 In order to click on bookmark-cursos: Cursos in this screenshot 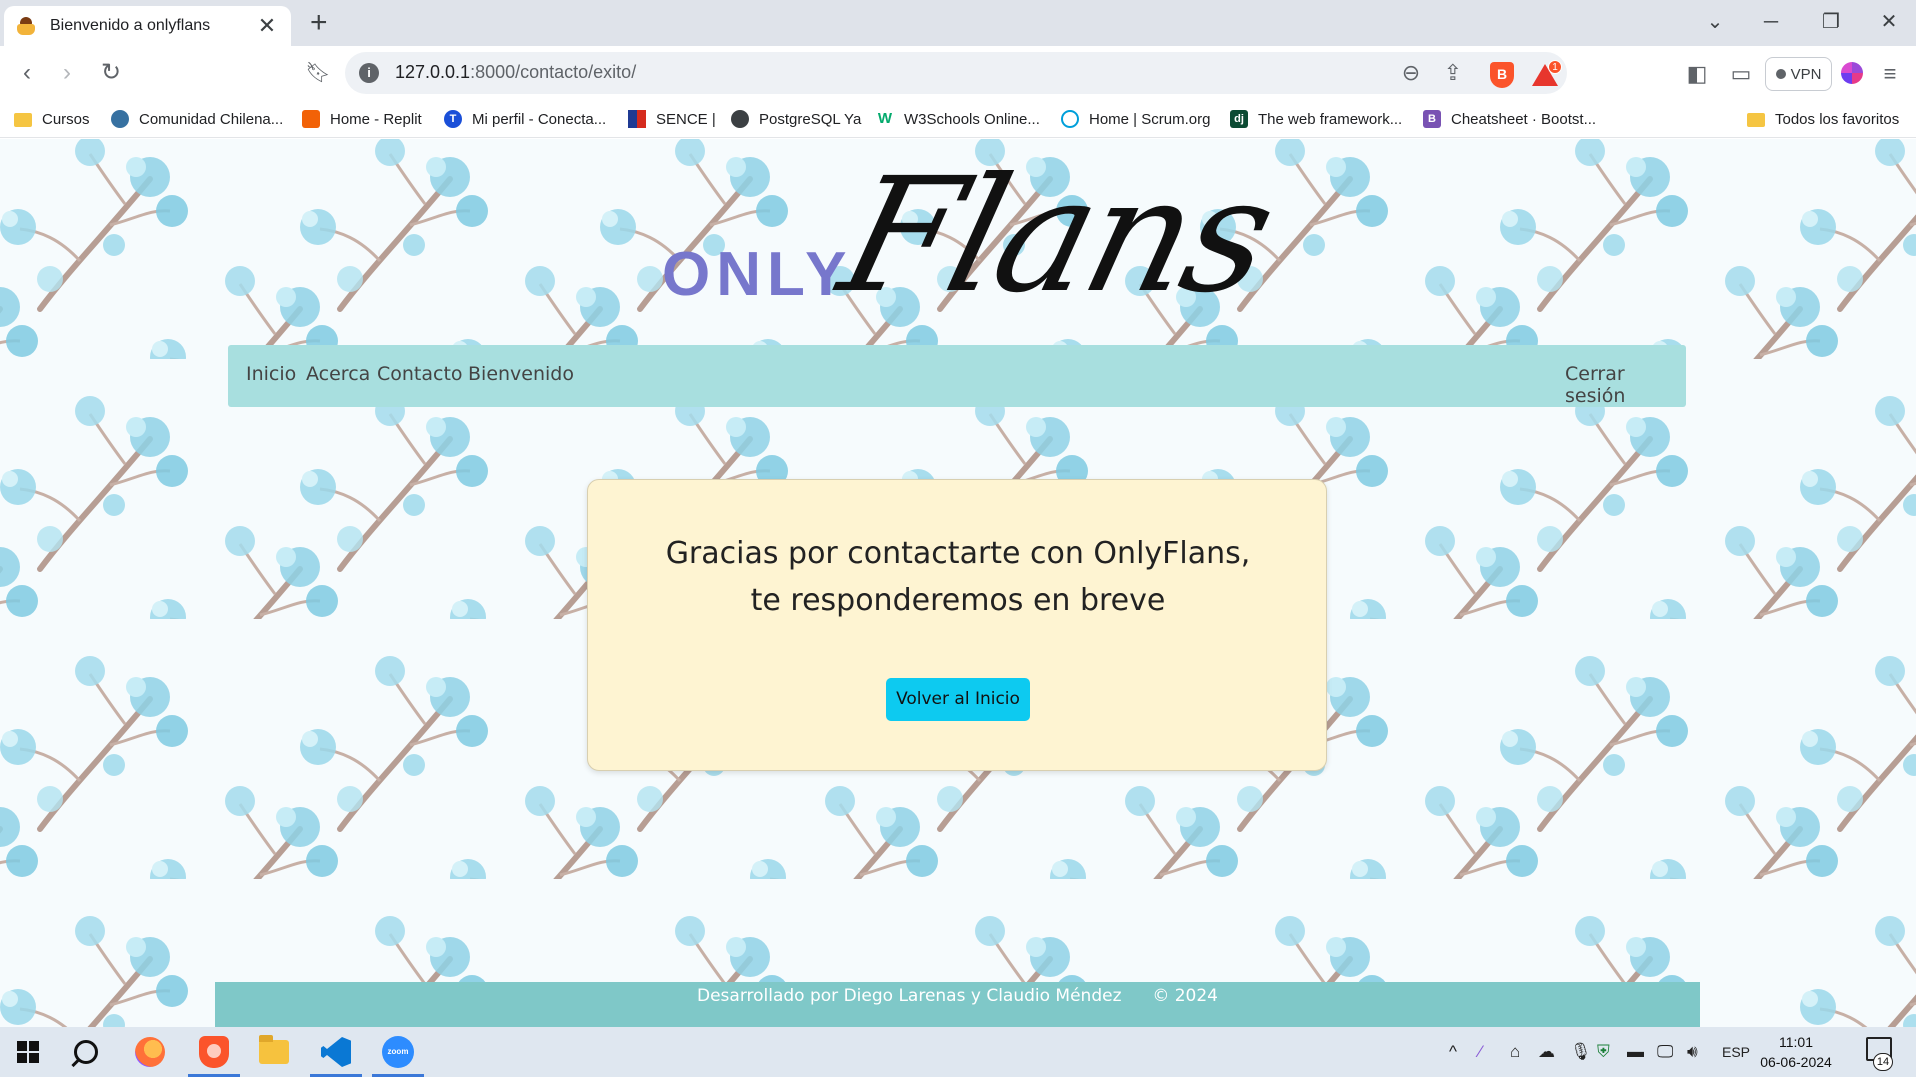, I will do `click(52, 119)`.